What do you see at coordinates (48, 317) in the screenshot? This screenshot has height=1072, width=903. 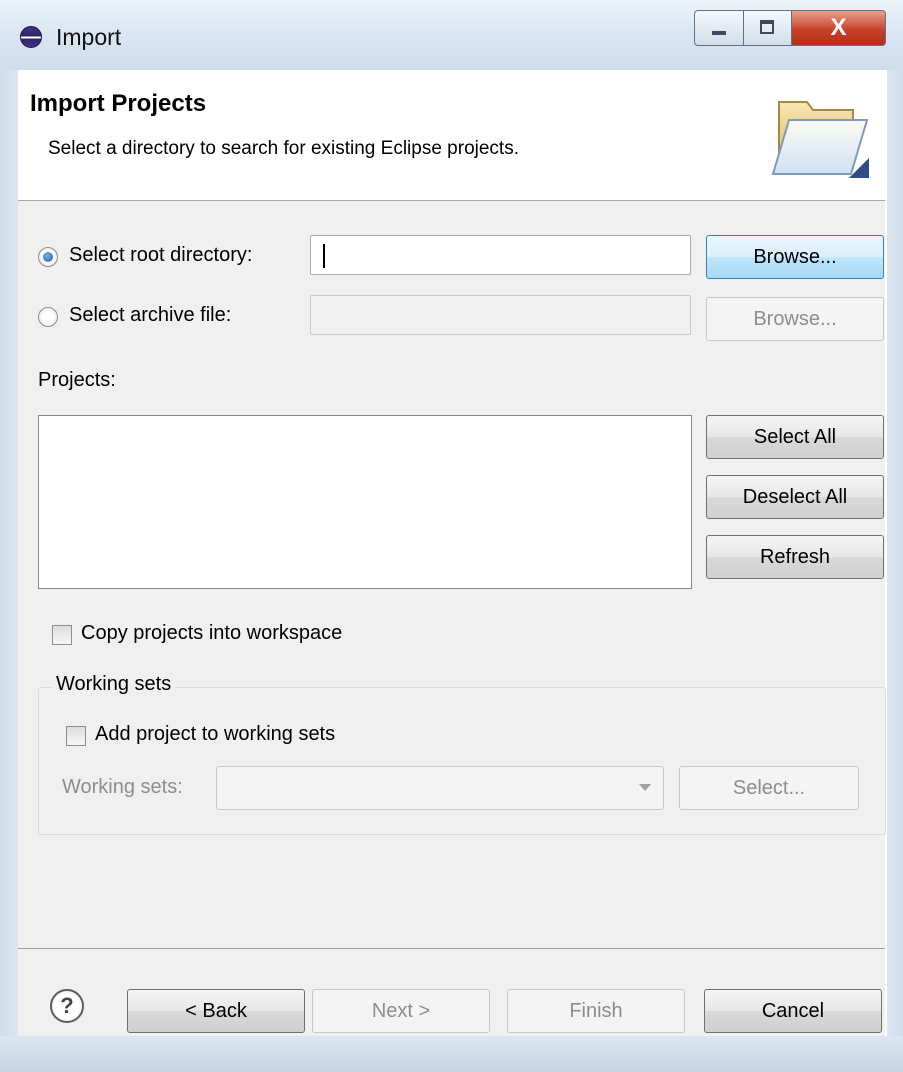 I see `archive-file-radio` at bounding box center [48, 317].